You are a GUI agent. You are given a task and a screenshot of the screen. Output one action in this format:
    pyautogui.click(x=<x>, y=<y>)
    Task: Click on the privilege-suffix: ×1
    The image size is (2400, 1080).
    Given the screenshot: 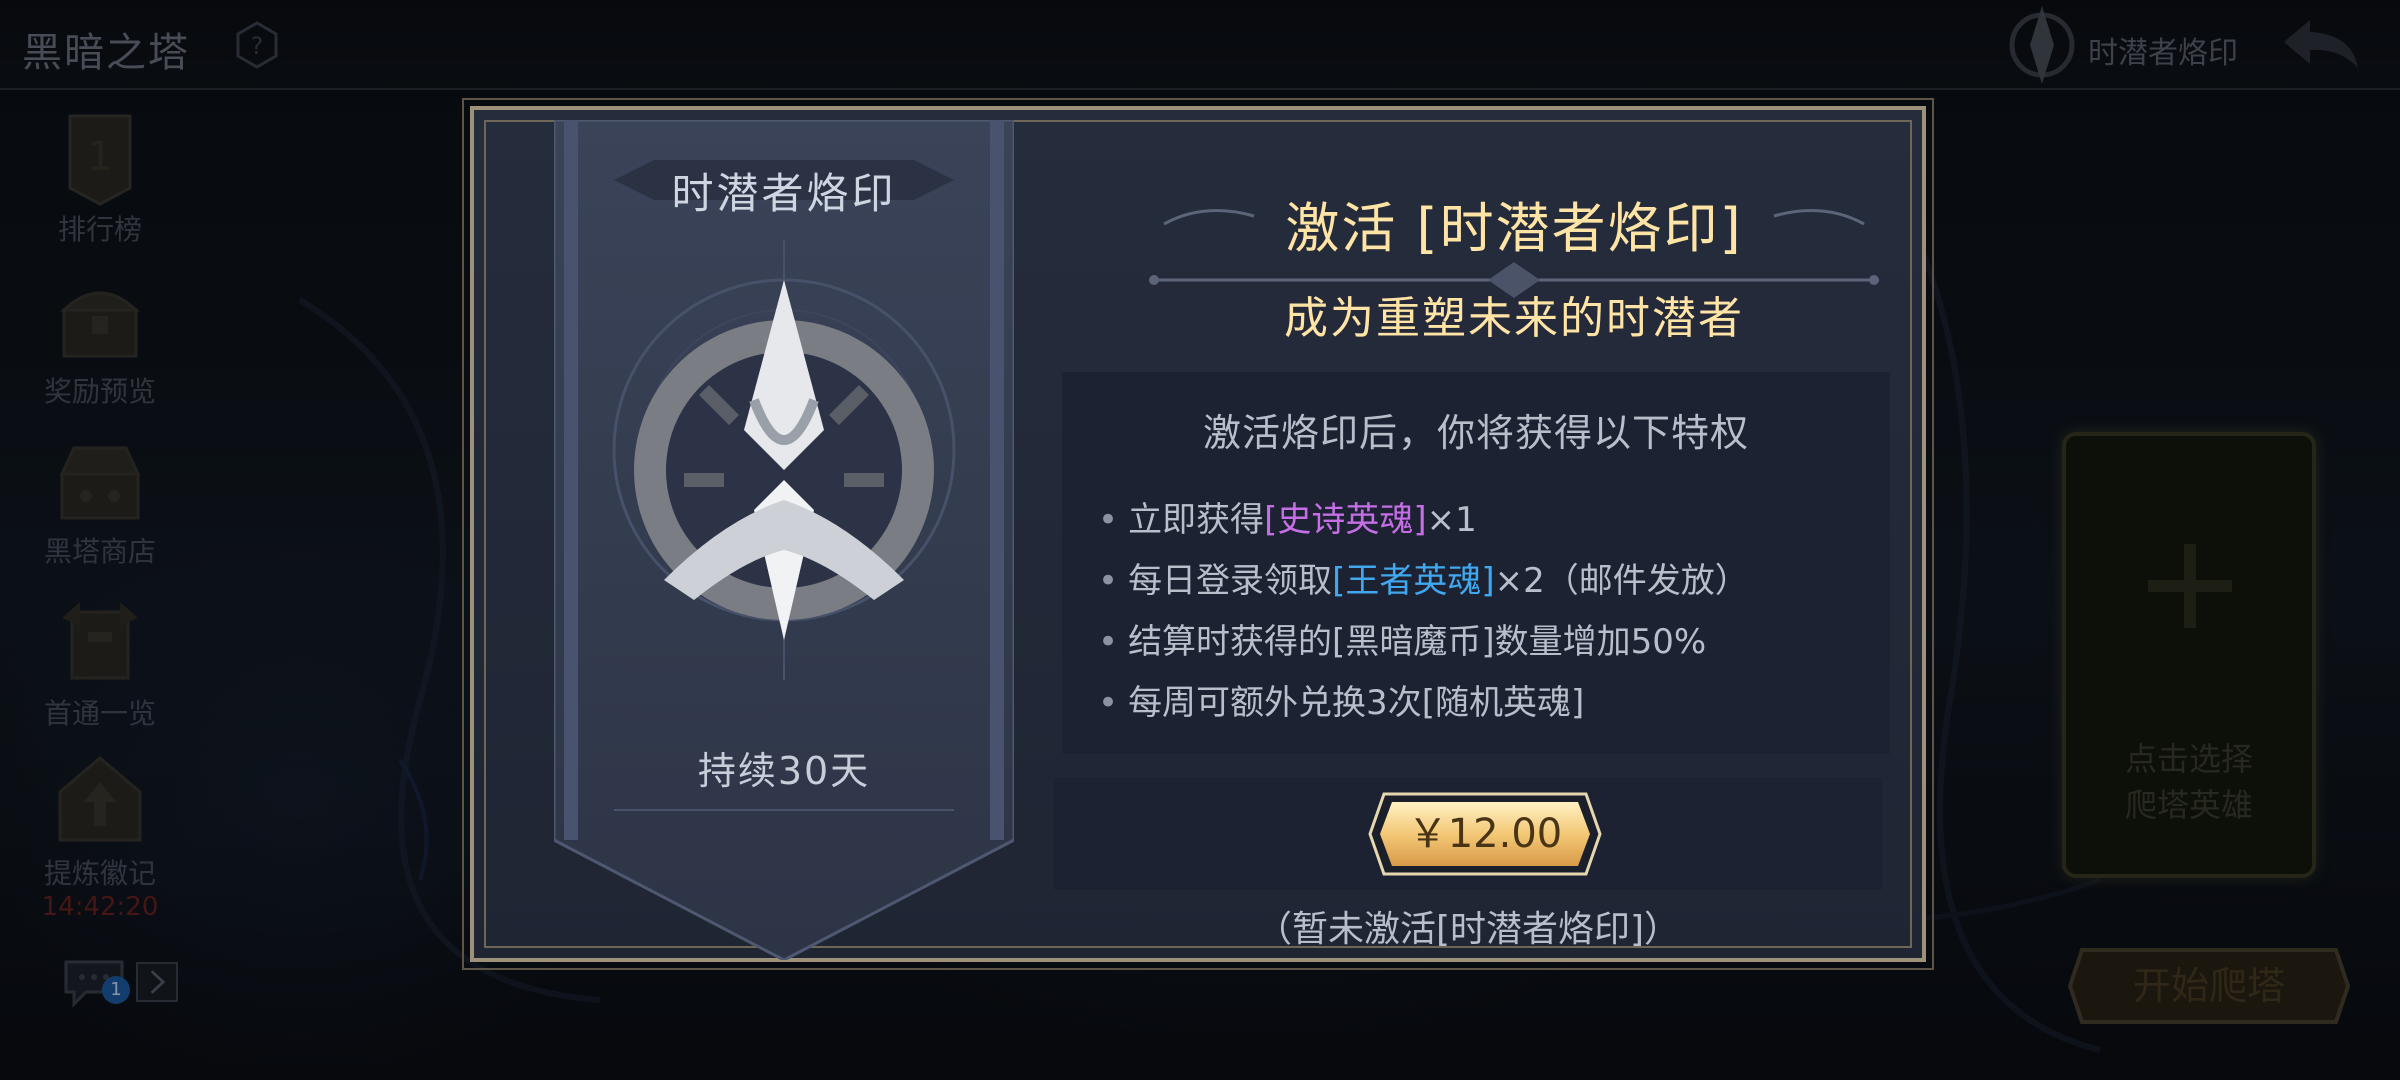 What is the action you would take?
    pyautogui.click(x=1451, y=520)
    